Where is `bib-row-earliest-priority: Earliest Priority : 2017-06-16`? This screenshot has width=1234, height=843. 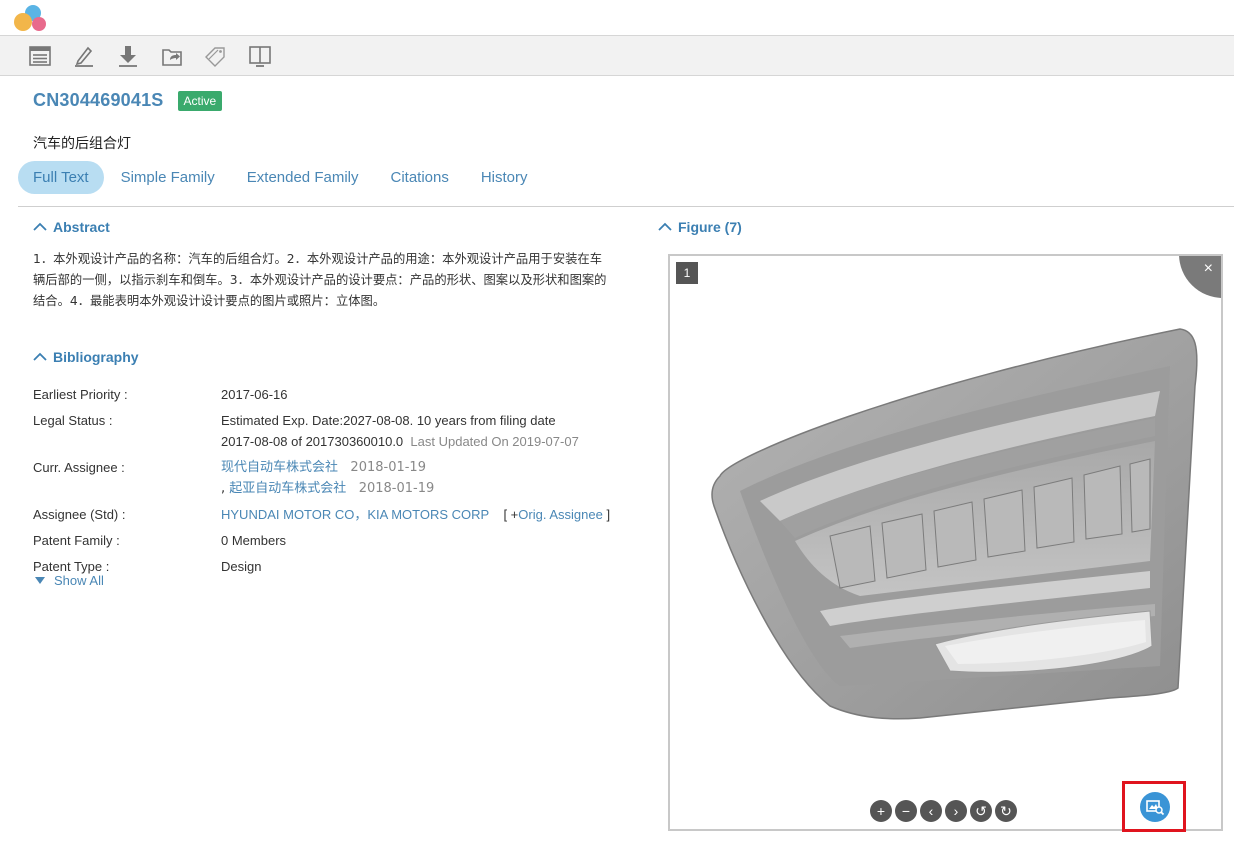 bib-row-earliest-priority: Earliest Priority : 2017-06-16 is located at coordinates (328, 394).